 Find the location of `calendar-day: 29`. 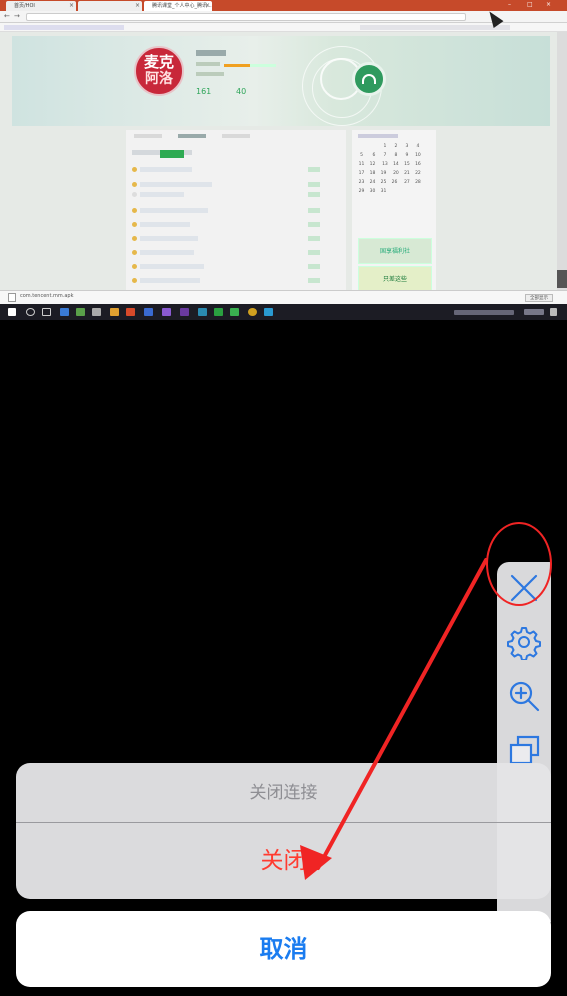

calendar-day: 29 is located at coordinates (361, 191).